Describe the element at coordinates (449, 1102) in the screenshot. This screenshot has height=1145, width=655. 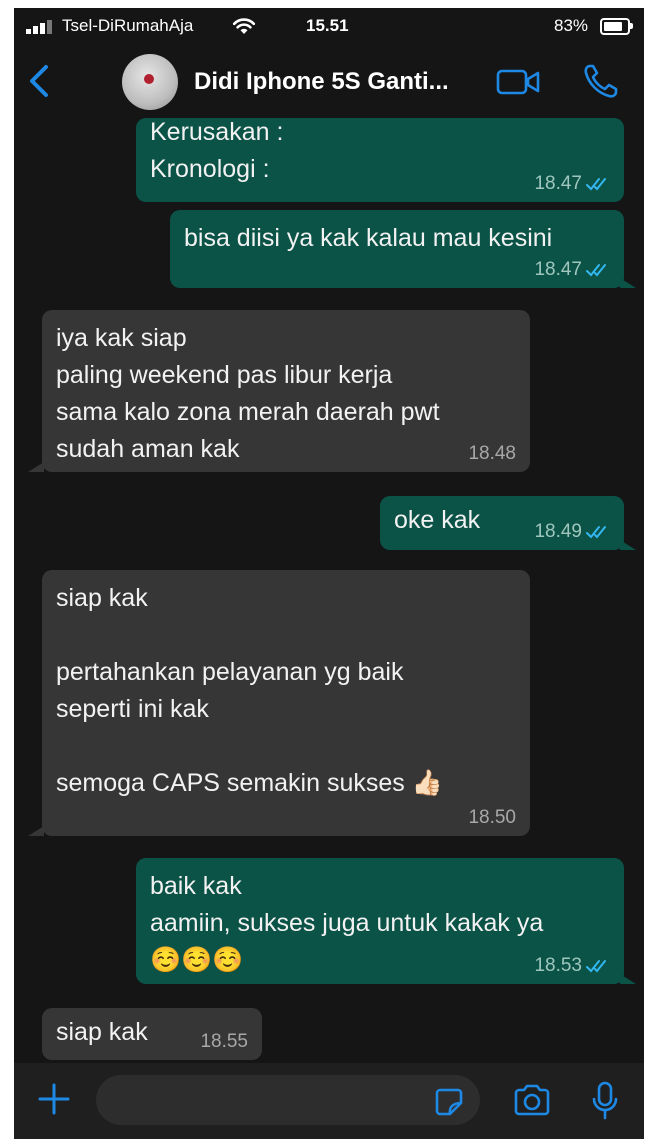
I see `sticker-icon` at that location.